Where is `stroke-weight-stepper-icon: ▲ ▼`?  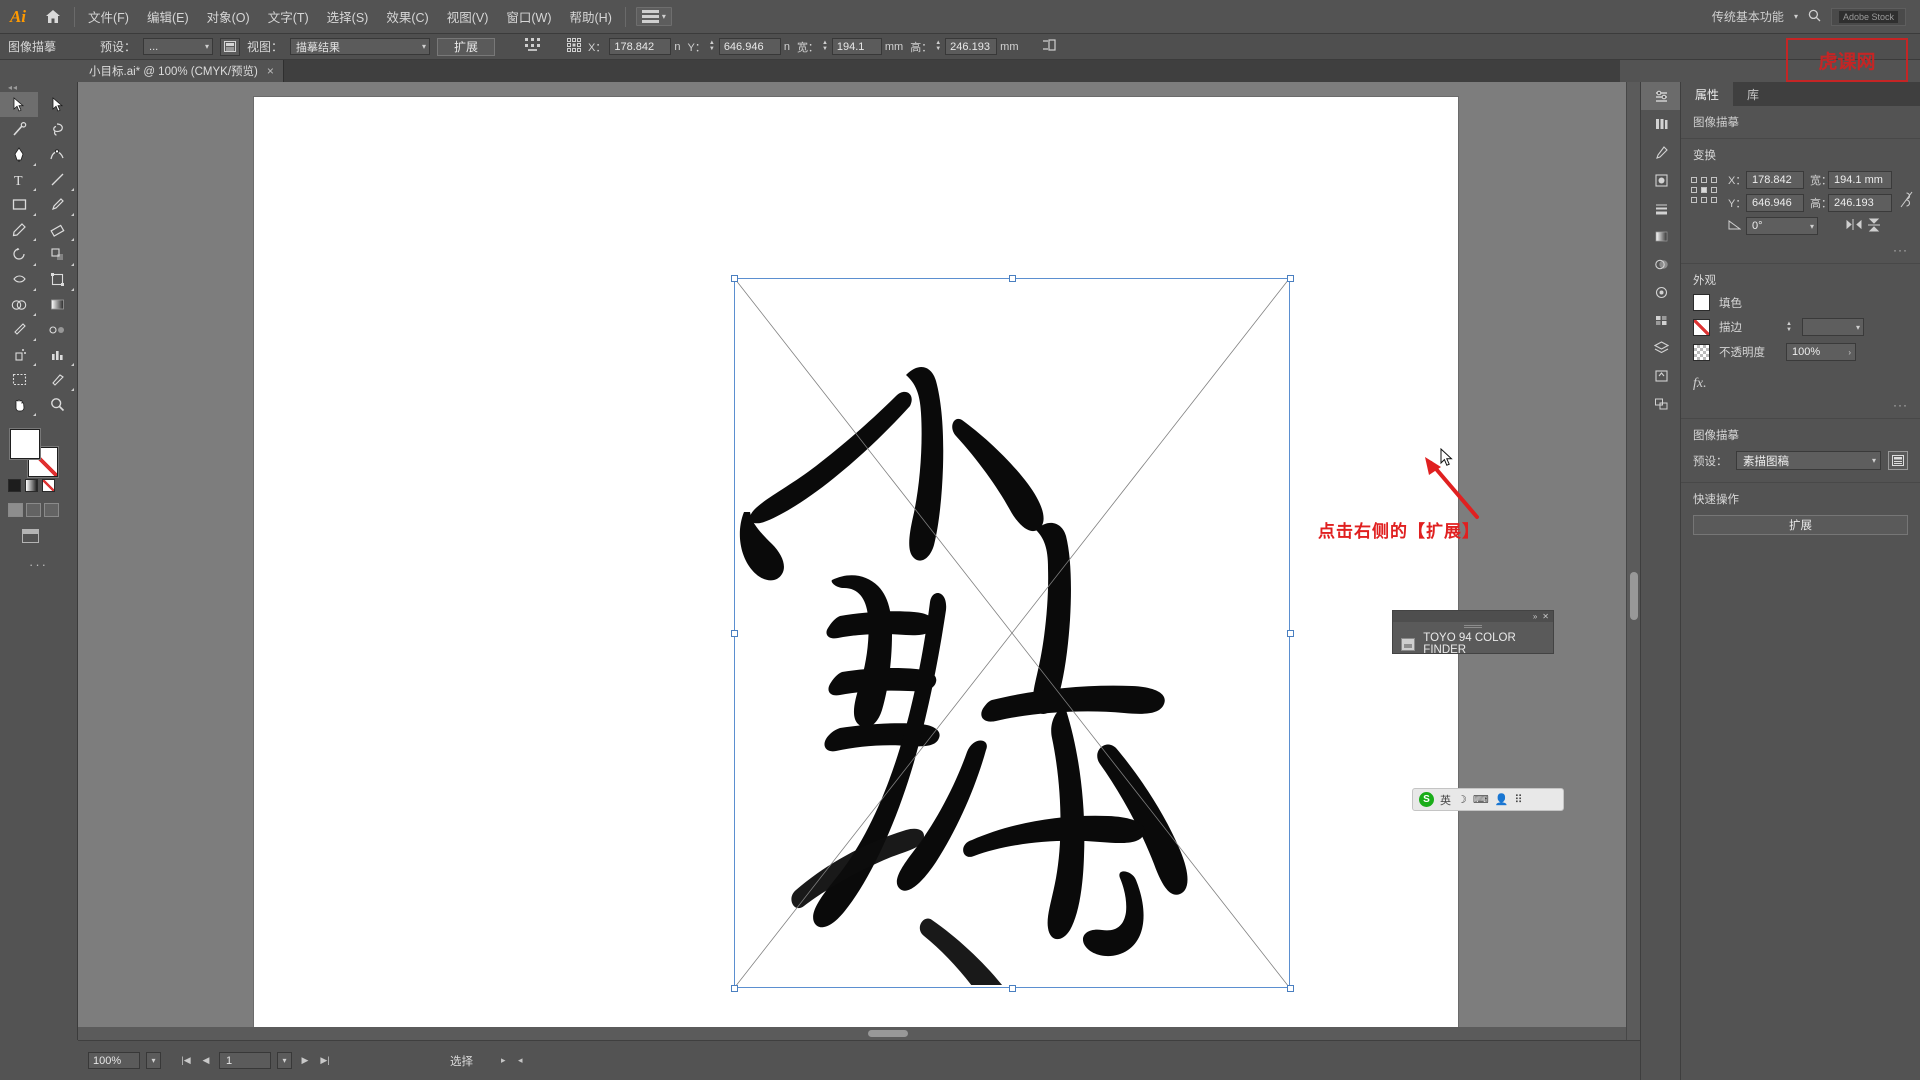 stroke-weight-stepper-icon: ▲ ▼ is located at coordinates (1789, 327).